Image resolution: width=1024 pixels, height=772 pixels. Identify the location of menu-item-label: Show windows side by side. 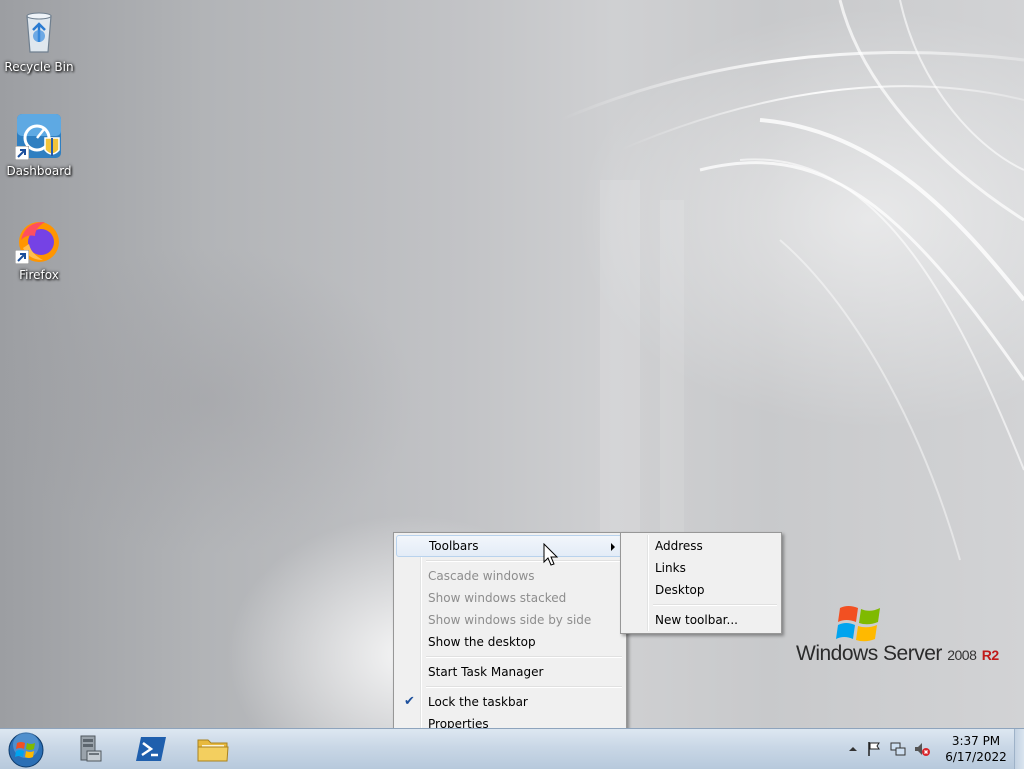
(510, 620).